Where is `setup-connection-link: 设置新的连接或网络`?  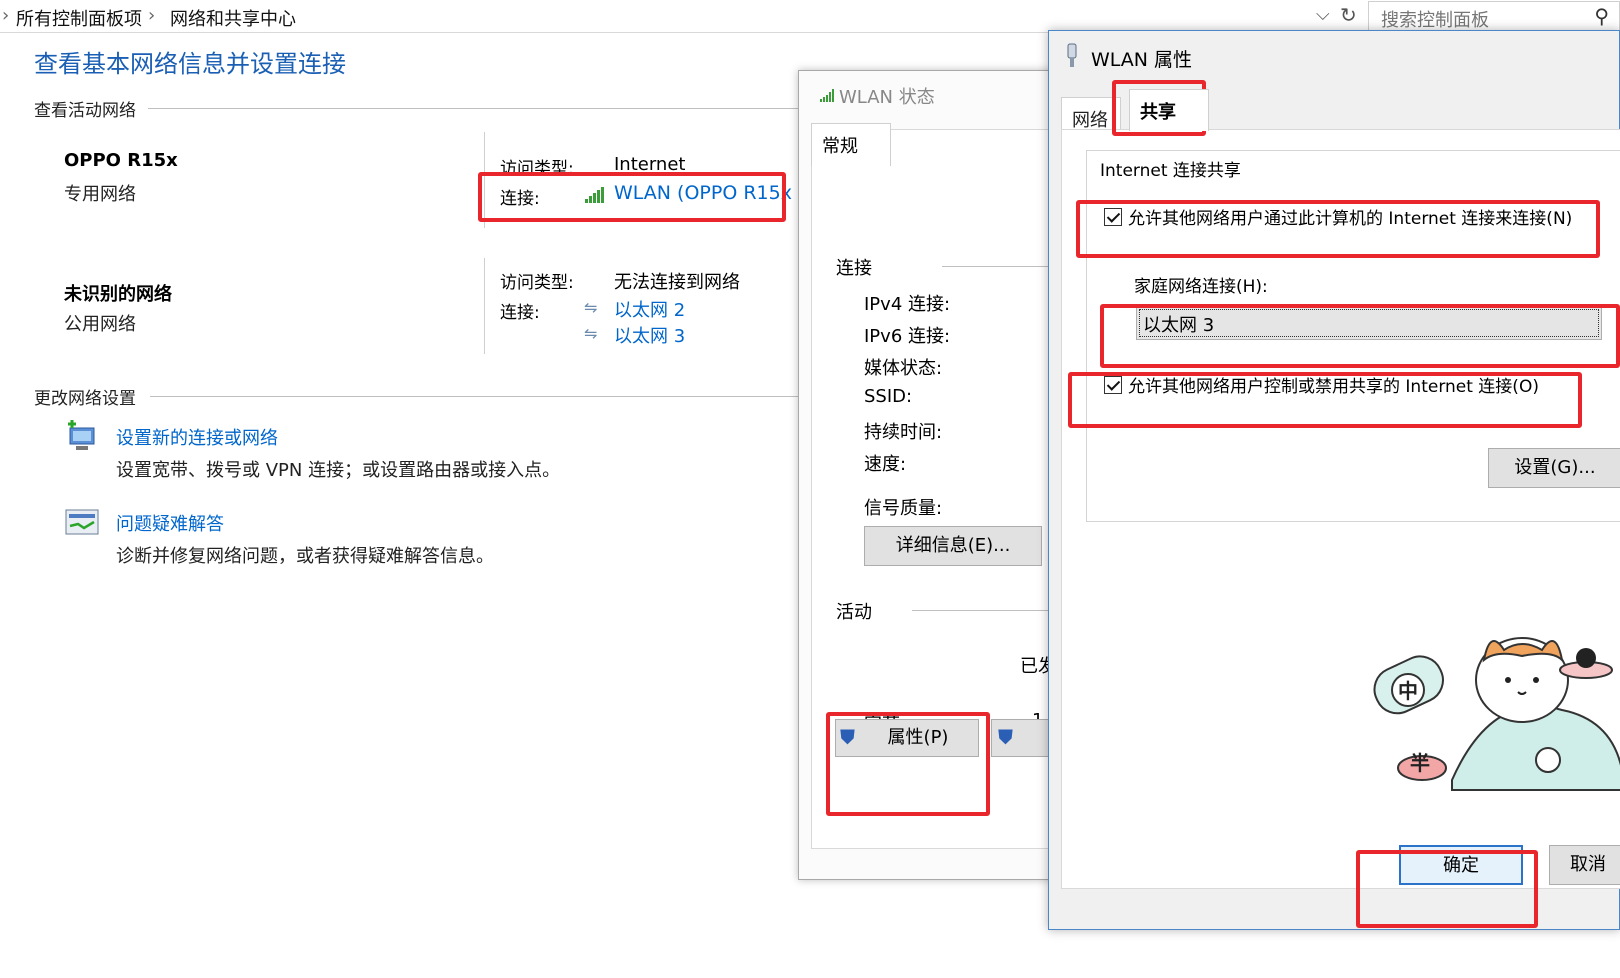 setup-connection-link: 设置新的连接或网络 is located at coordinates (197, 437).